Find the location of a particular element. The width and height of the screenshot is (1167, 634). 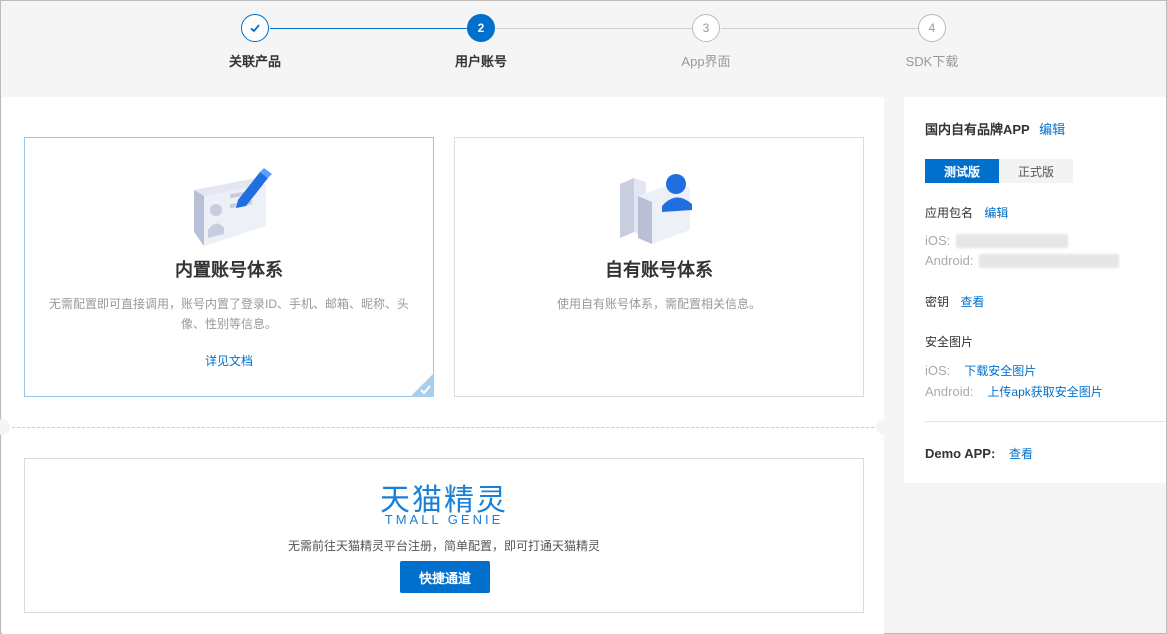

card-title: 内置账号体系 is located at coordinates (229, 270).